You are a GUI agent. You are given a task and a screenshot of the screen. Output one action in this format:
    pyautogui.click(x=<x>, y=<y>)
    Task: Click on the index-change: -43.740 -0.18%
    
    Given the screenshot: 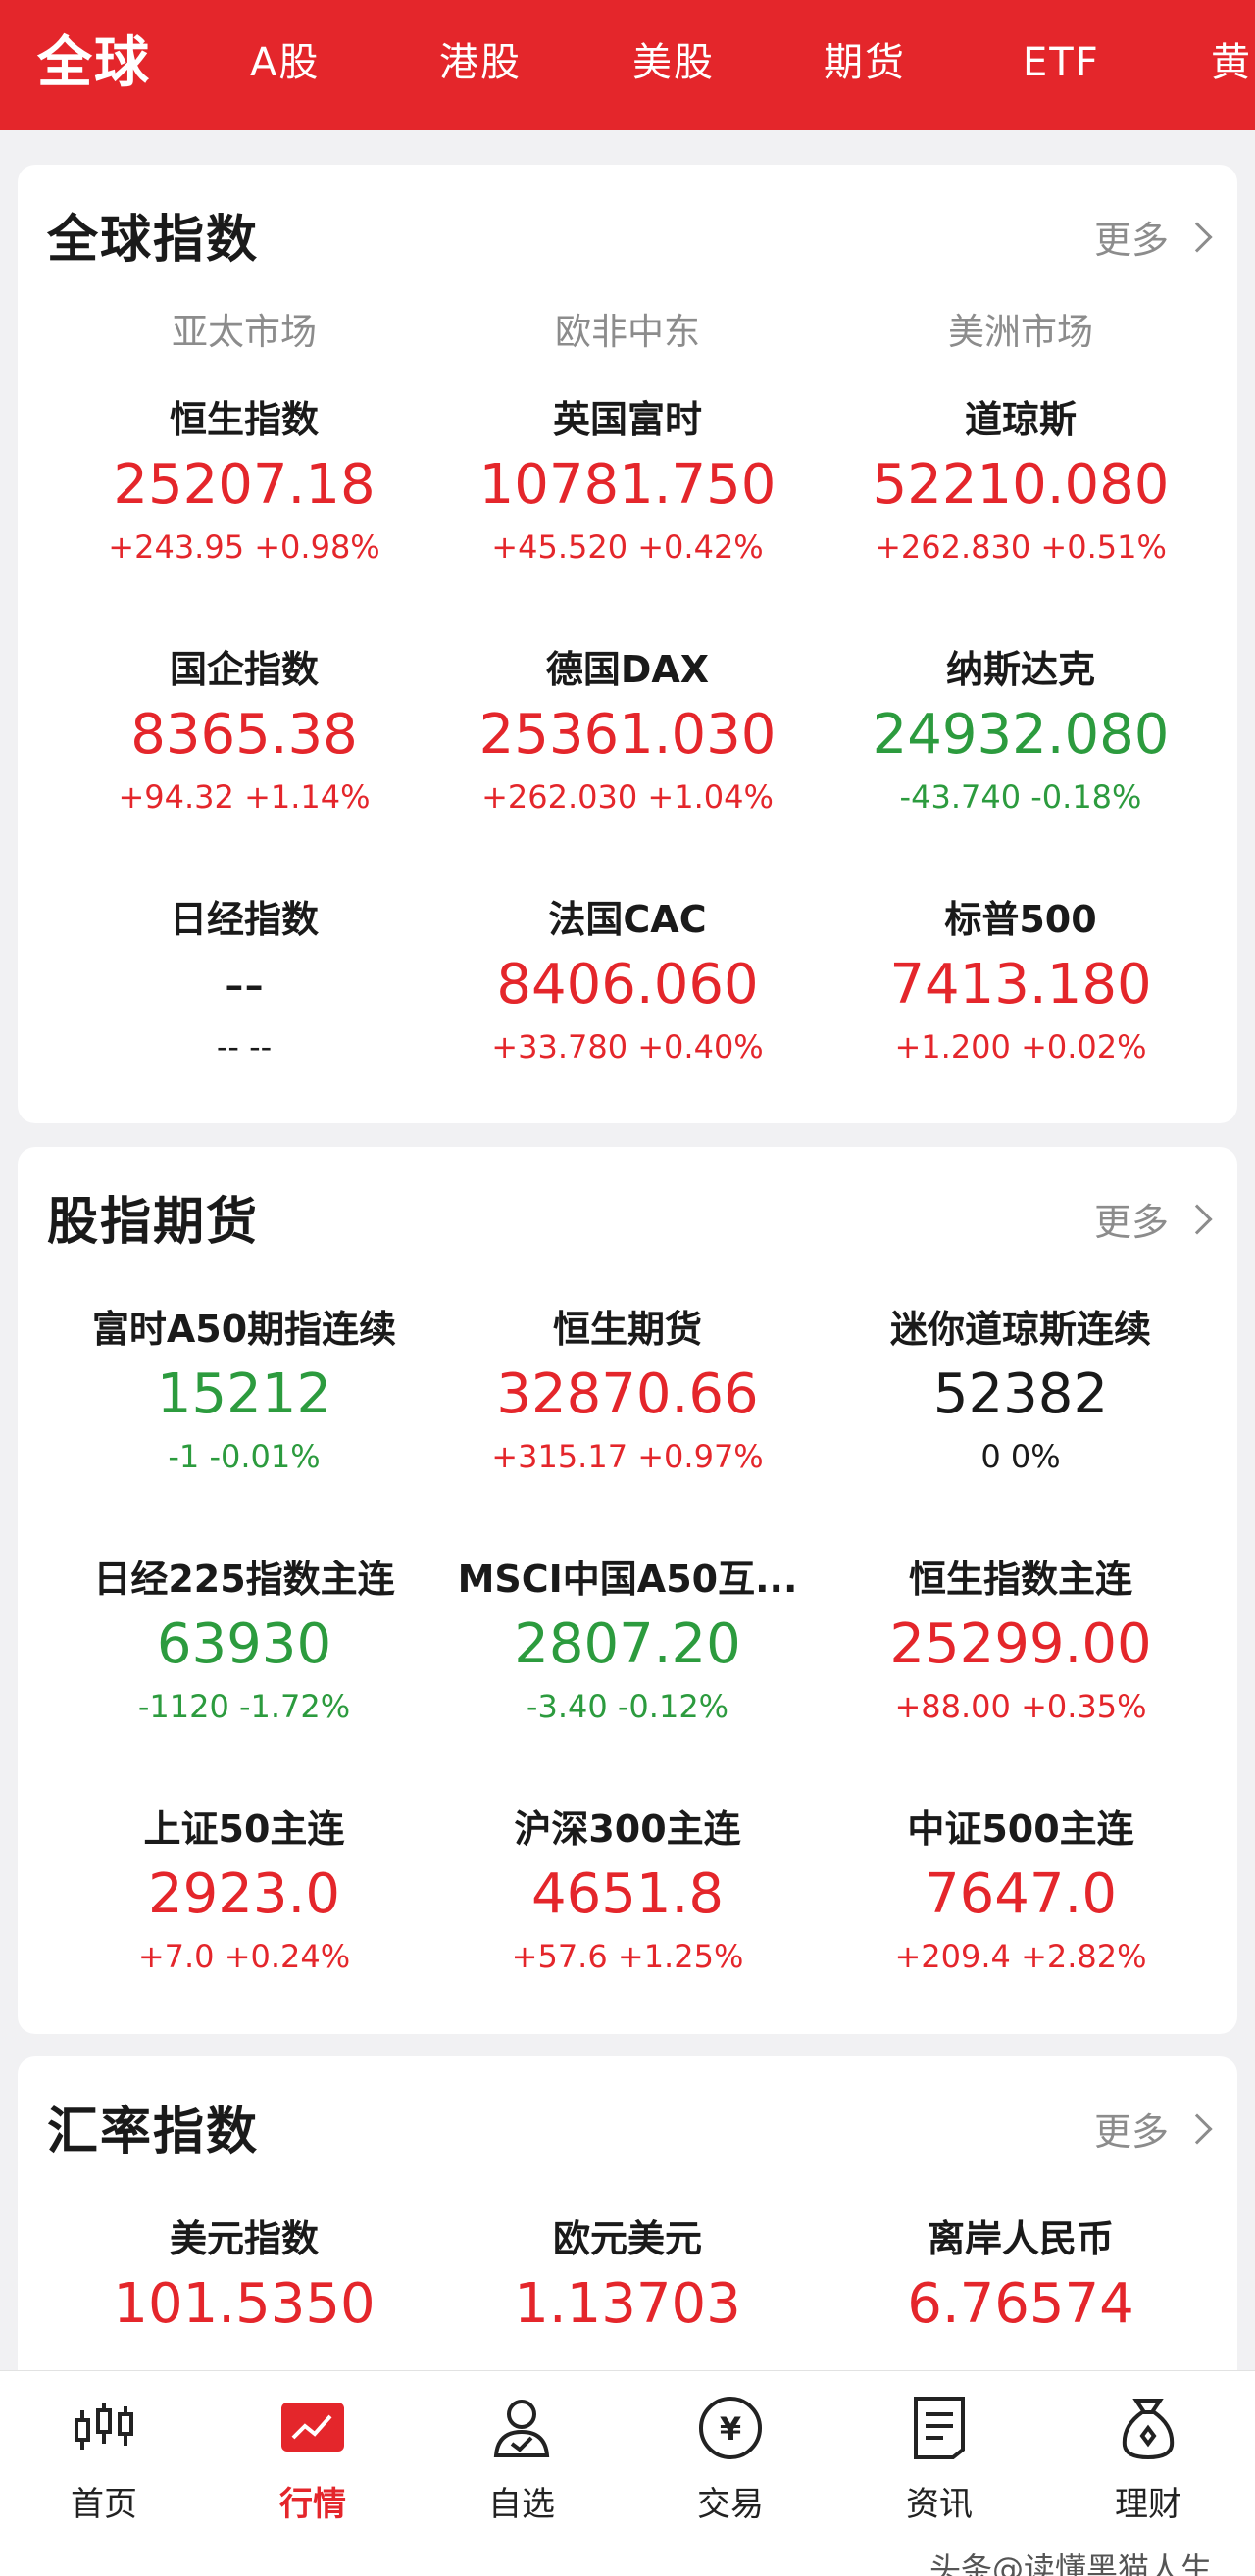 What is the action you would take?
    pyautogui.click(x=1020, y=797)
    